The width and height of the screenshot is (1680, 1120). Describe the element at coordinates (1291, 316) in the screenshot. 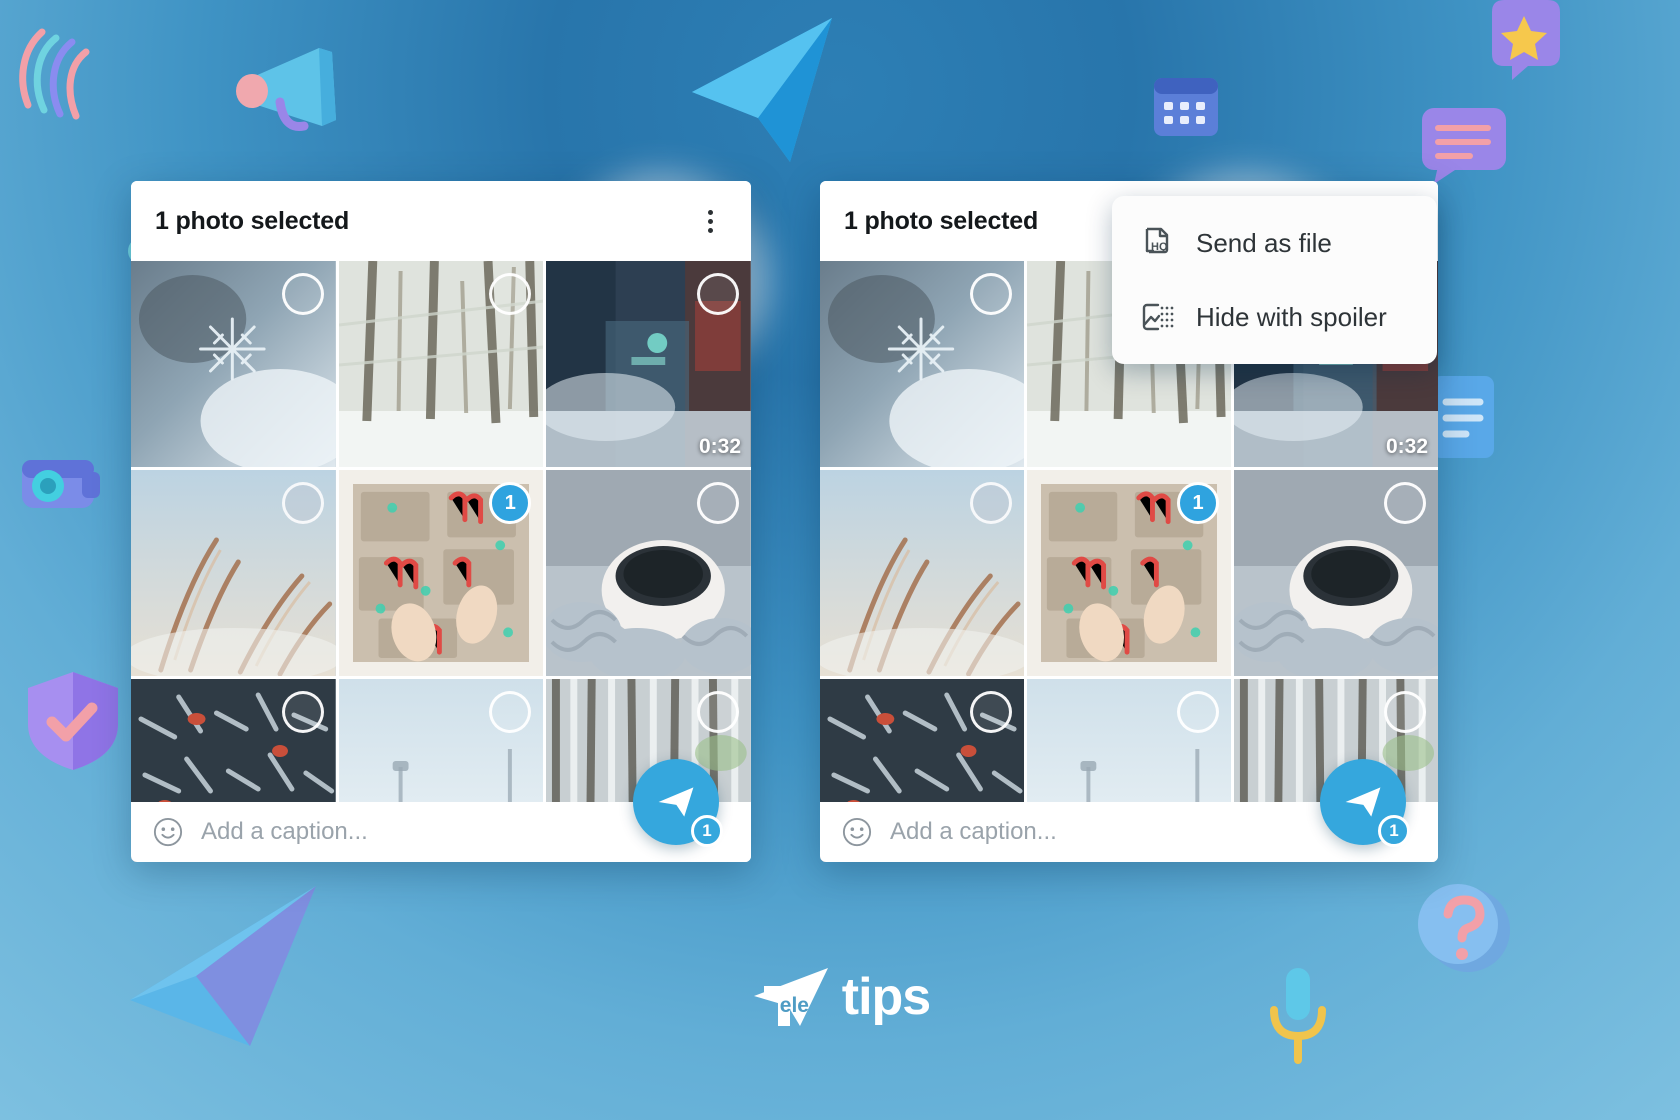

I see `menu-item-label: Hide with spoiler` at that location.